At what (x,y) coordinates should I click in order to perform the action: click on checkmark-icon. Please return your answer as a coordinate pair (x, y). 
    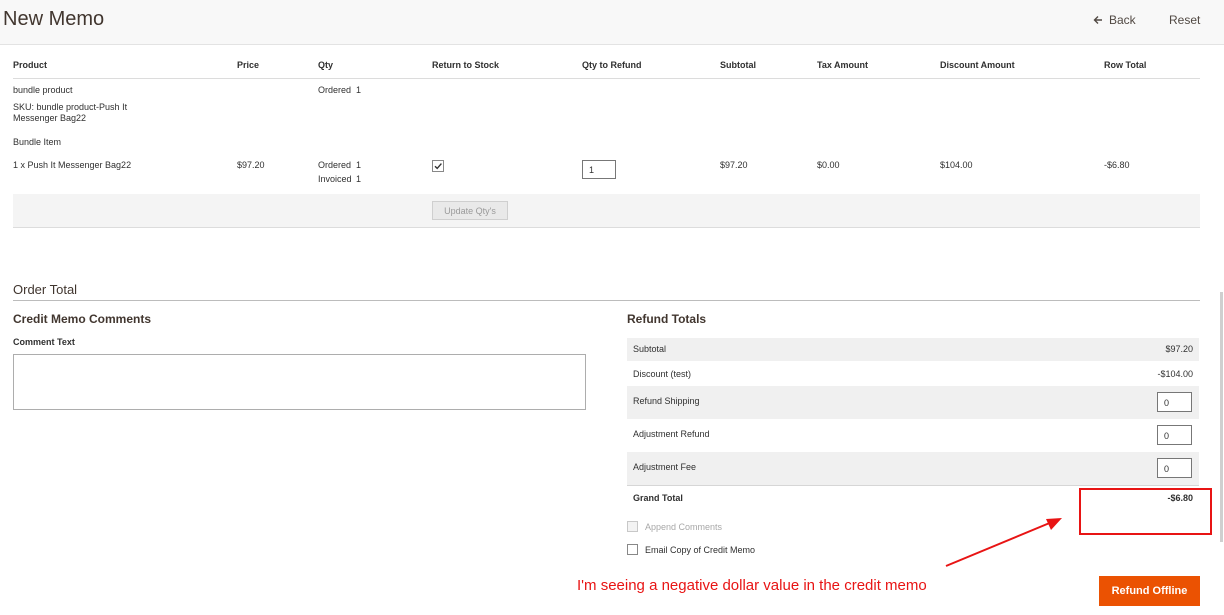
    Looking at the image, I should click on (438, 166).